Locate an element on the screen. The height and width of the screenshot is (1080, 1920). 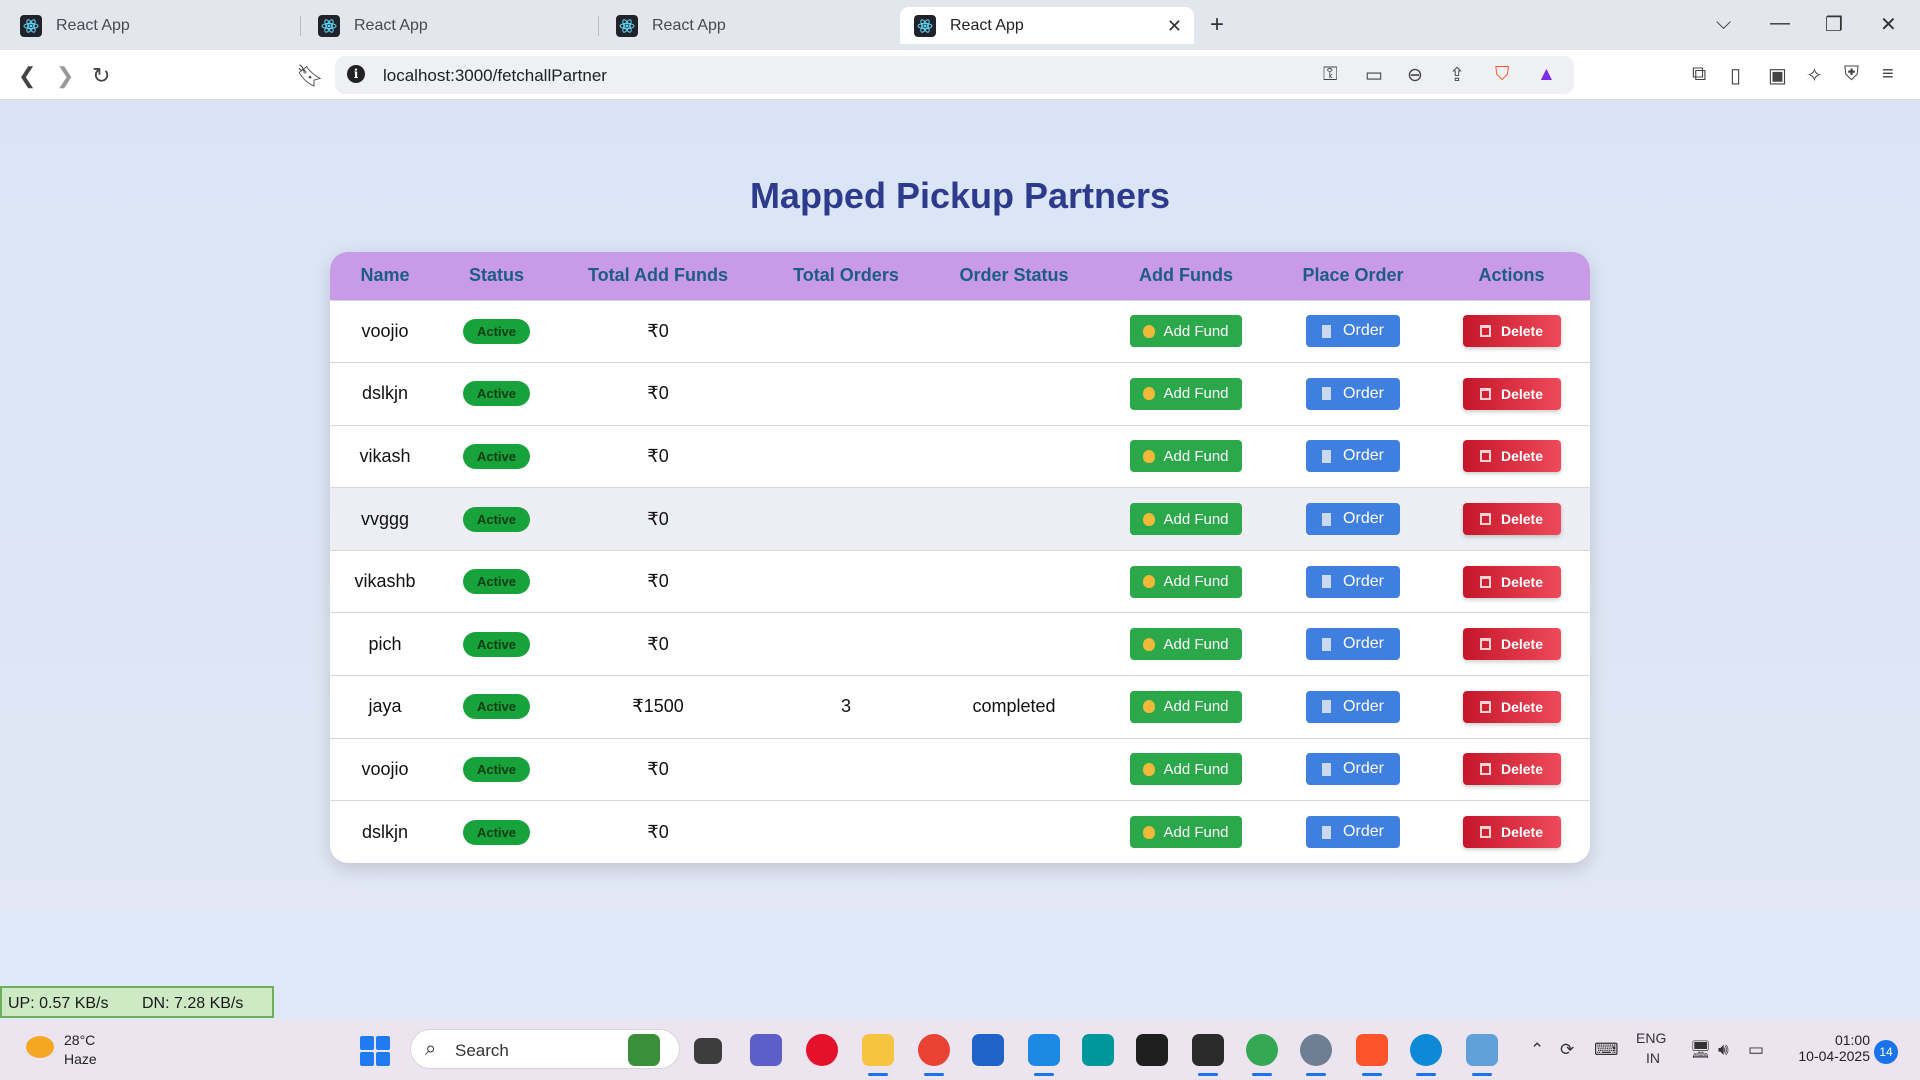
microsoft-store-icon is located at coordinates (988, 1050).